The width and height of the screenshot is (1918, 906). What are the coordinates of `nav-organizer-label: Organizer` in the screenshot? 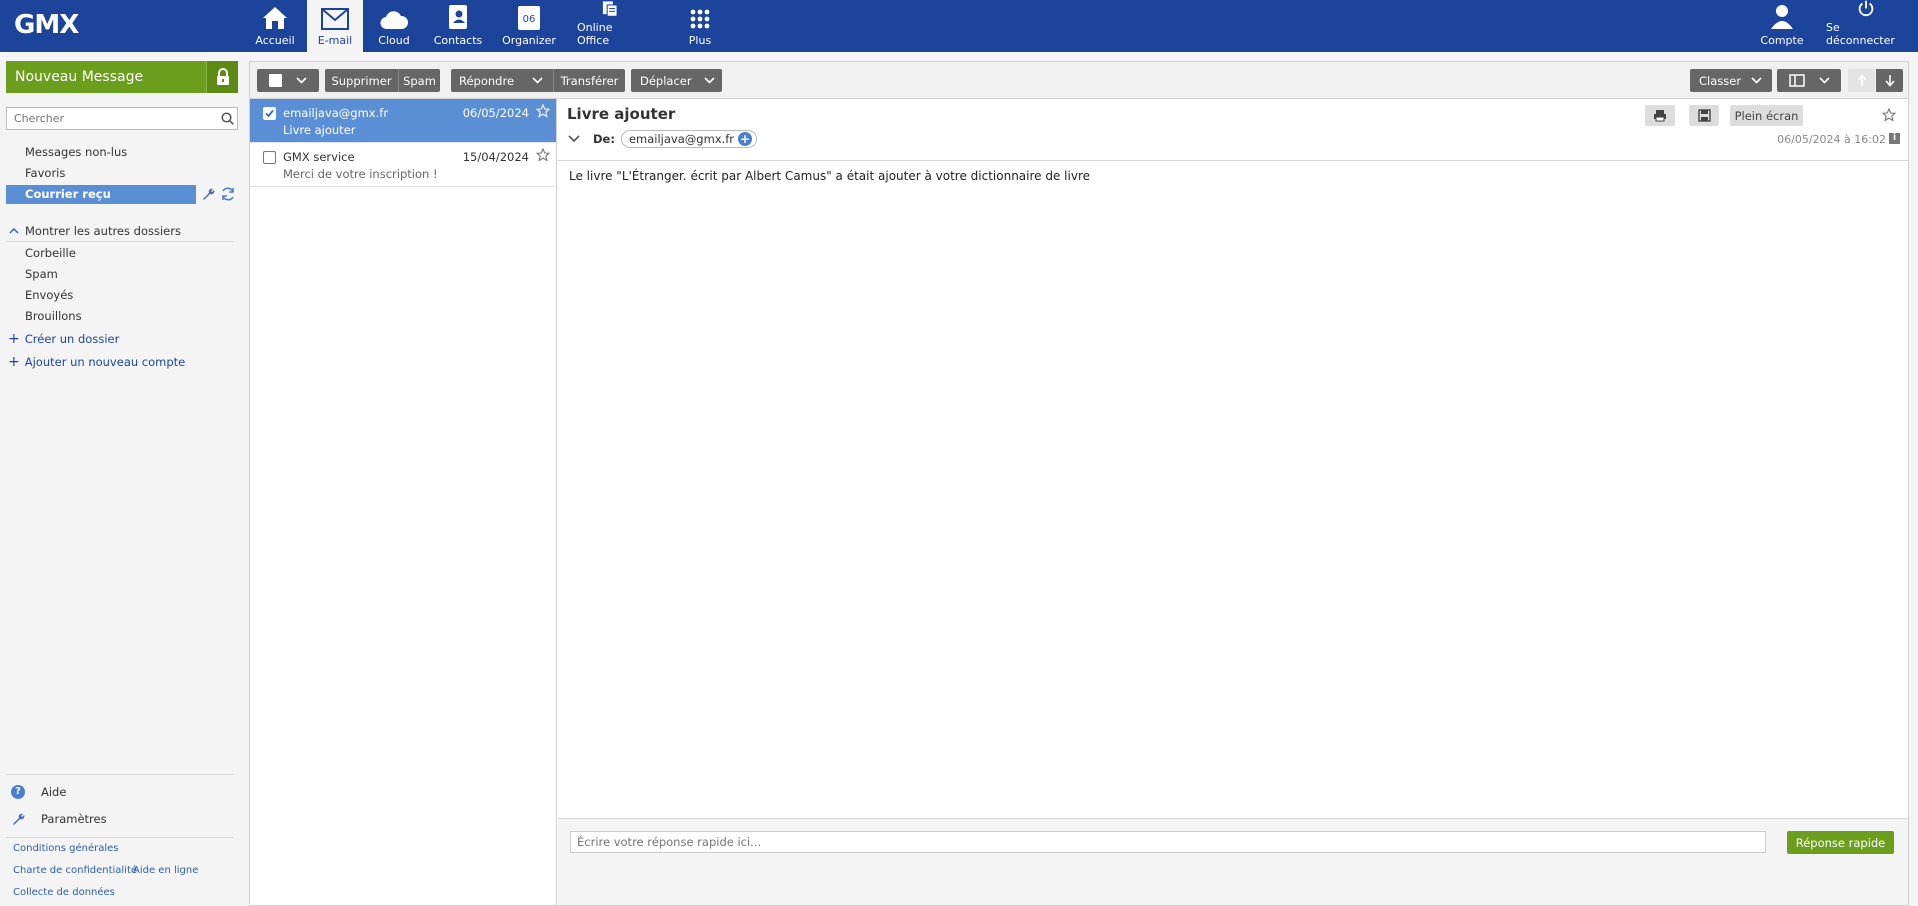 It's located at (529, 40).